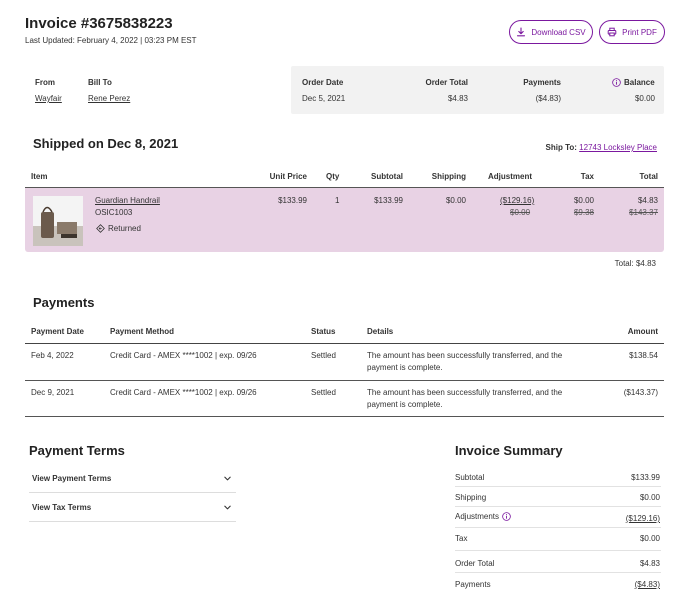 This screenshot has height=595, width=686. I want to click on summary-adjustments-link: ($129.16), so click(643, 518).